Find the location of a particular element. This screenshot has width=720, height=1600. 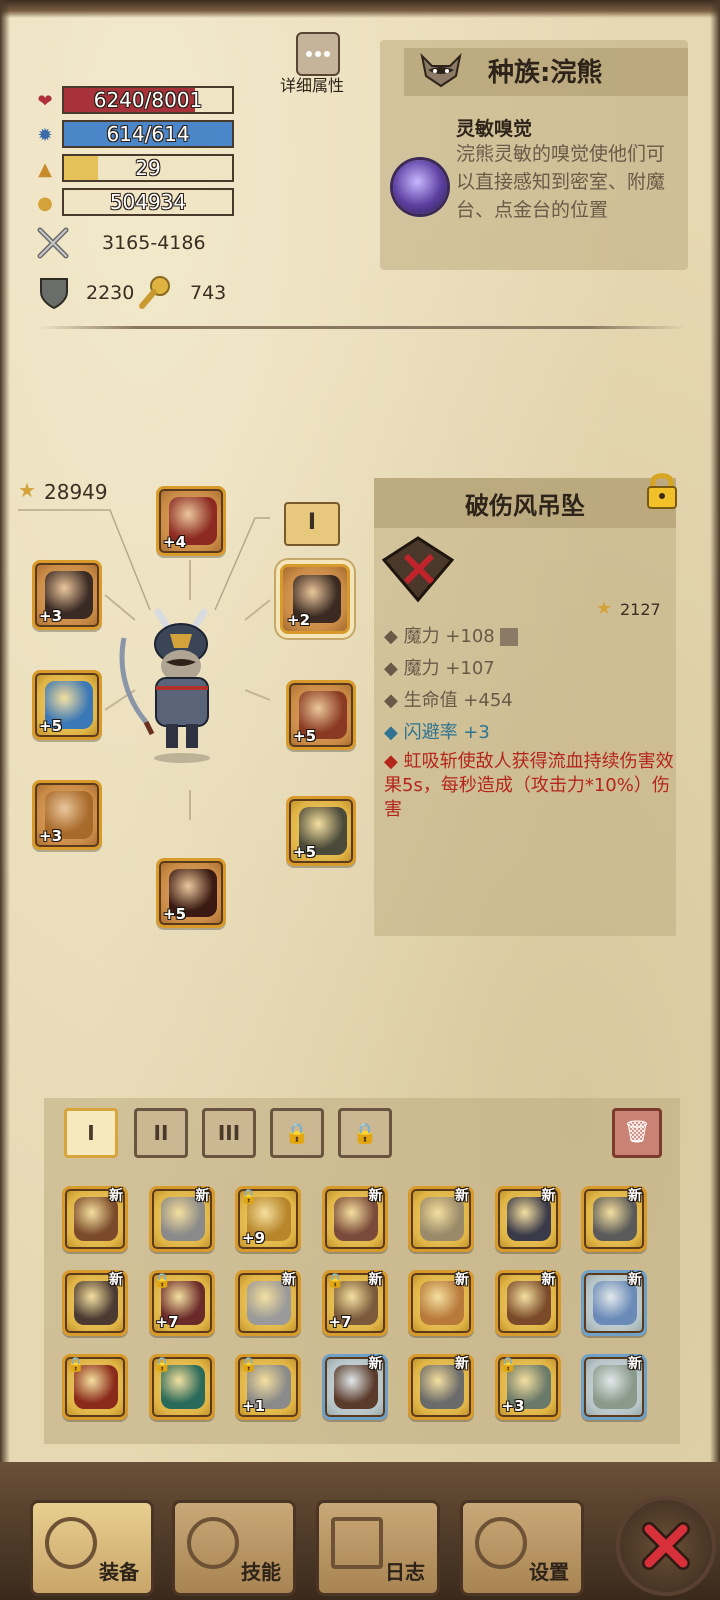

inventory-slot: 🔒 +7 is located at coordinates (181, 1303).